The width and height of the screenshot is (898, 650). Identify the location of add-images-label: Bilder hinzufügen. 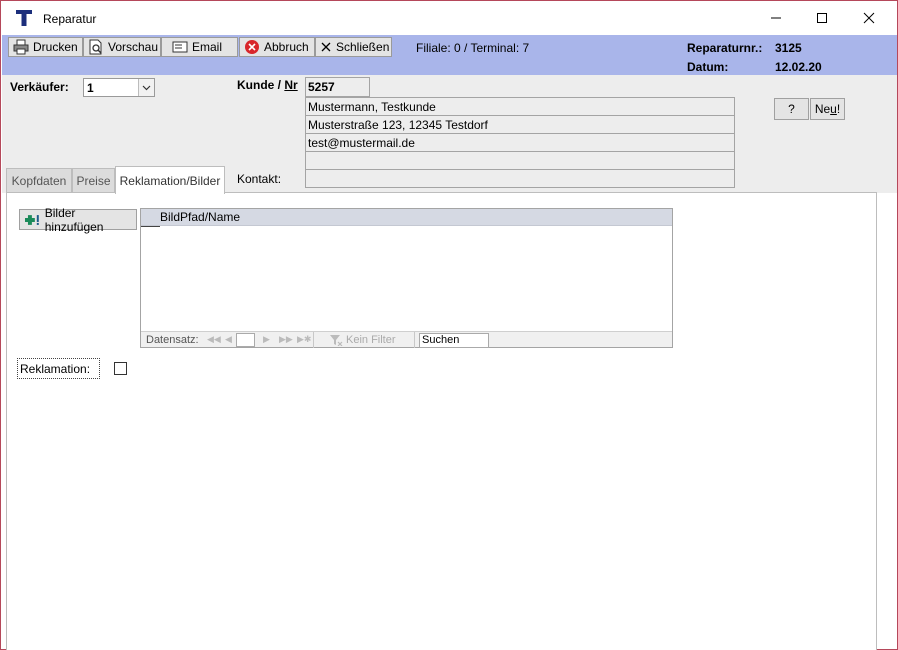
(74, 219).